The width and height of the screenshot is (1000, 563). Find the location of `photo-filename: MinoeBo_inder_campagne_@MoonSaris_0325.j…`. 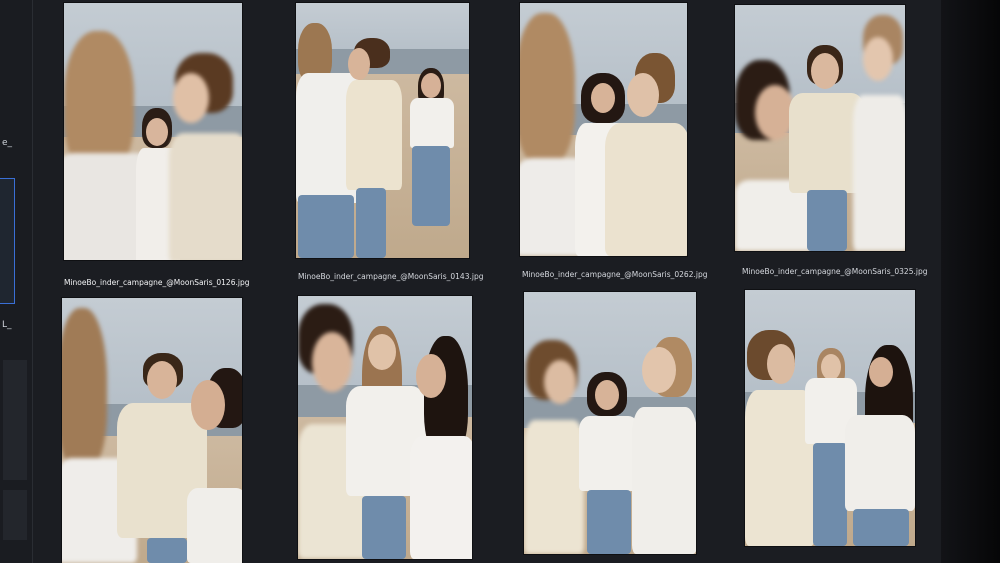

photo-filename: MinoeBo_inder_campagne_@MoonSaris_0325.j… is located at coordinates (835, 271).